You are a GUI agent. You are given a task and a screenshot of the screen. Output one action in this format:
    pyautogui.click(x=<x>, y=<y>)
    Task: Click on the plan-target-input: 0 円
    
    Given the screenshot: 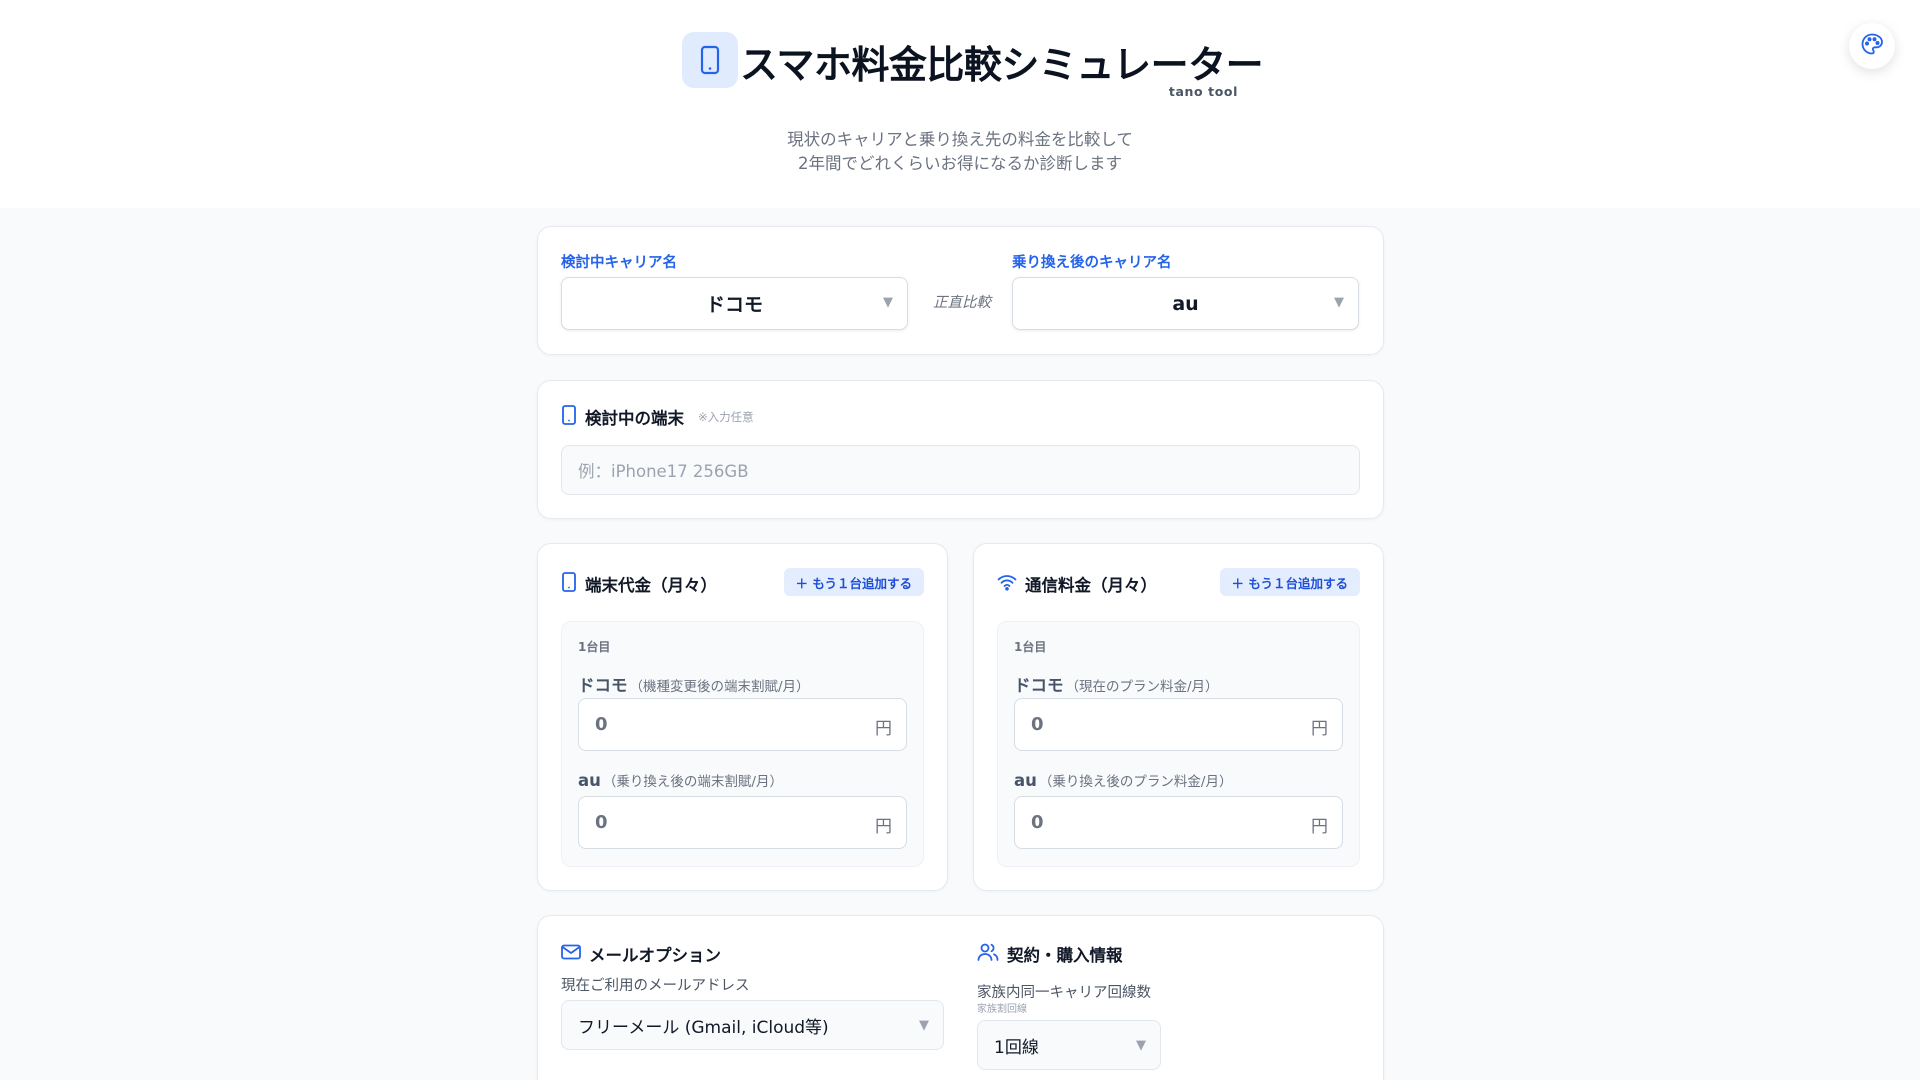 What is the action you would take?
    pyautogui.click(x=1178, y=822)
    